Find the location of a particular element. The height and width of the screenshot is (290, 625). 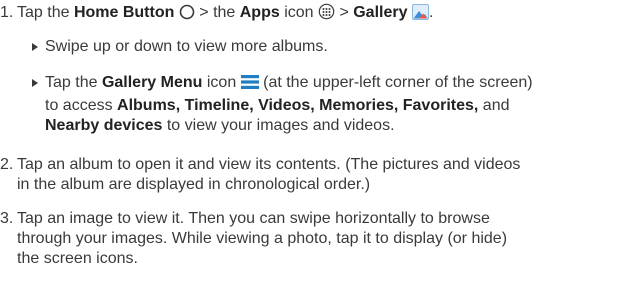

step-number: 1. is located at coordinates (7, 12).